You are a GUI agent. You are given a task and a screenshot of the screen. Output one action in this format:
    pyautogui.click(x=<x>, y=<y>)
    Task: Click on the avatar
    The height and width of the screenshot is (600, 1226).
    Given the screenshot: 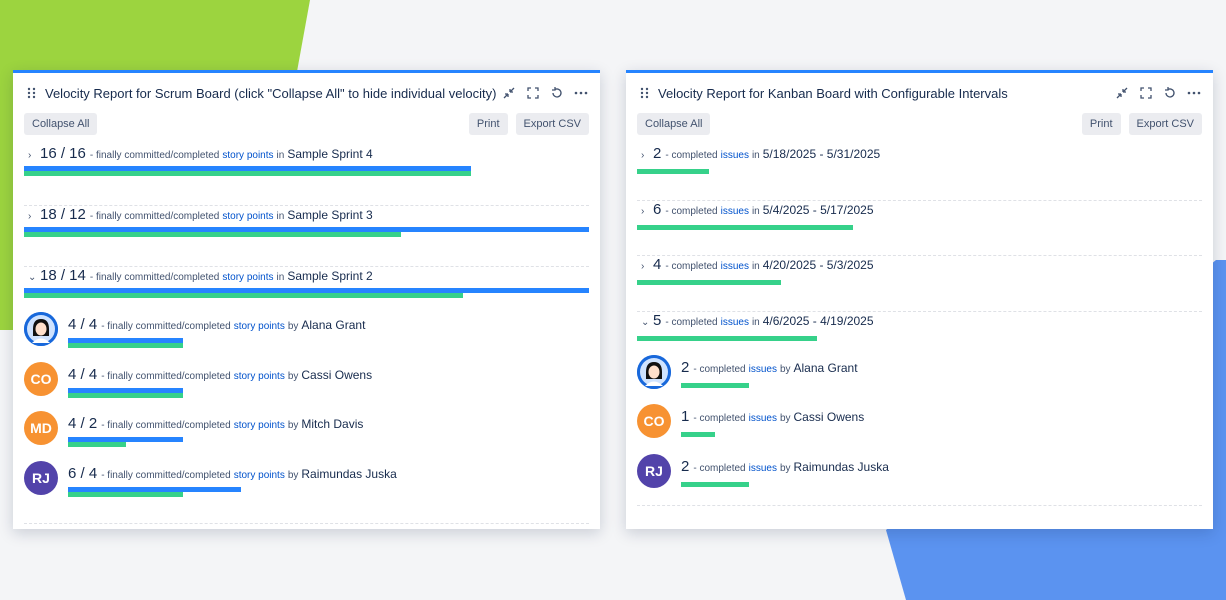 What is the action you would take?
    pyautogui.click(x=41, y=329)
    